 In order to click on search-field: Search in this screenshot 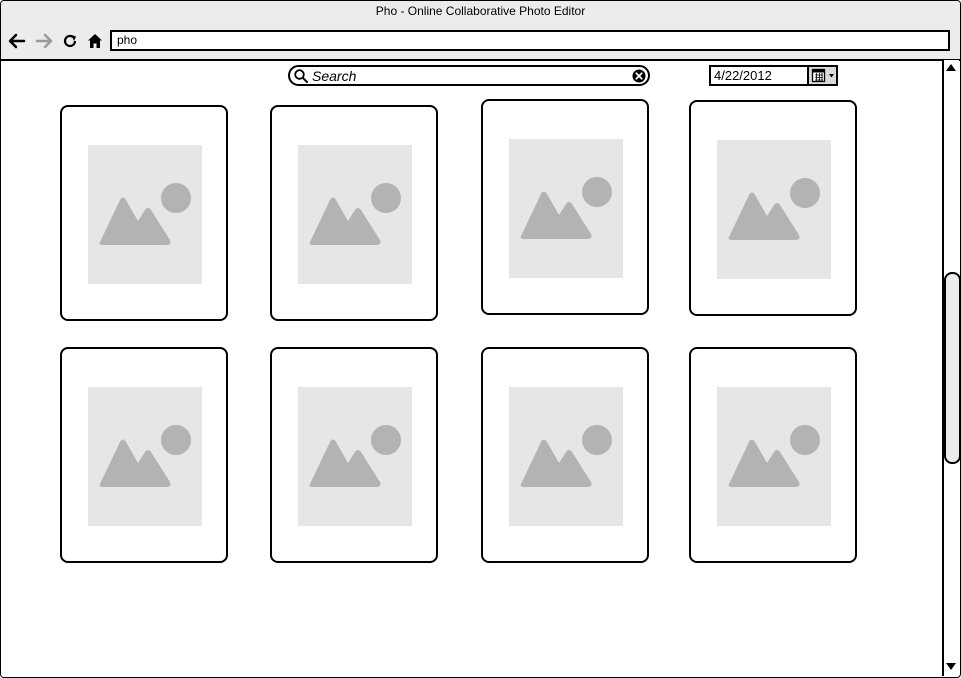, I will do `click(469, 75)`.